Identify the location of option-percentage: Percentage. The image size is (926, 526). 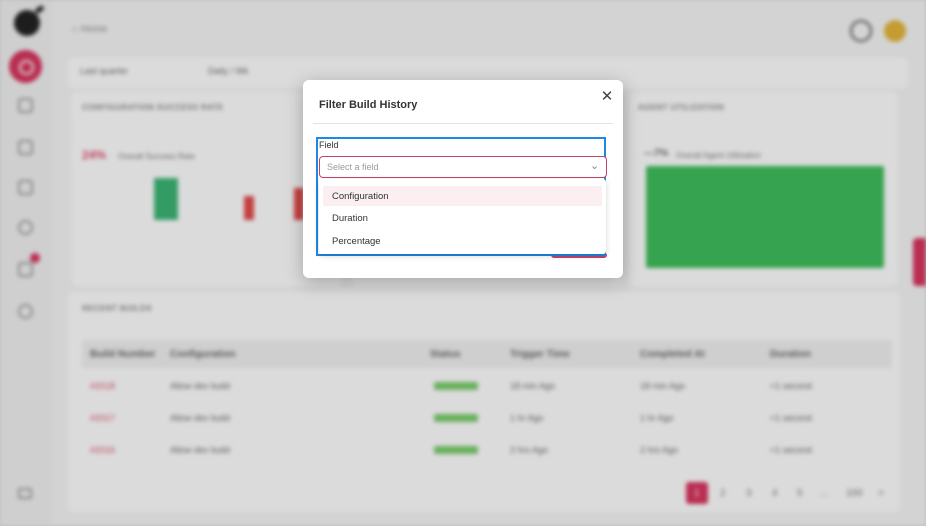
(462, 241).